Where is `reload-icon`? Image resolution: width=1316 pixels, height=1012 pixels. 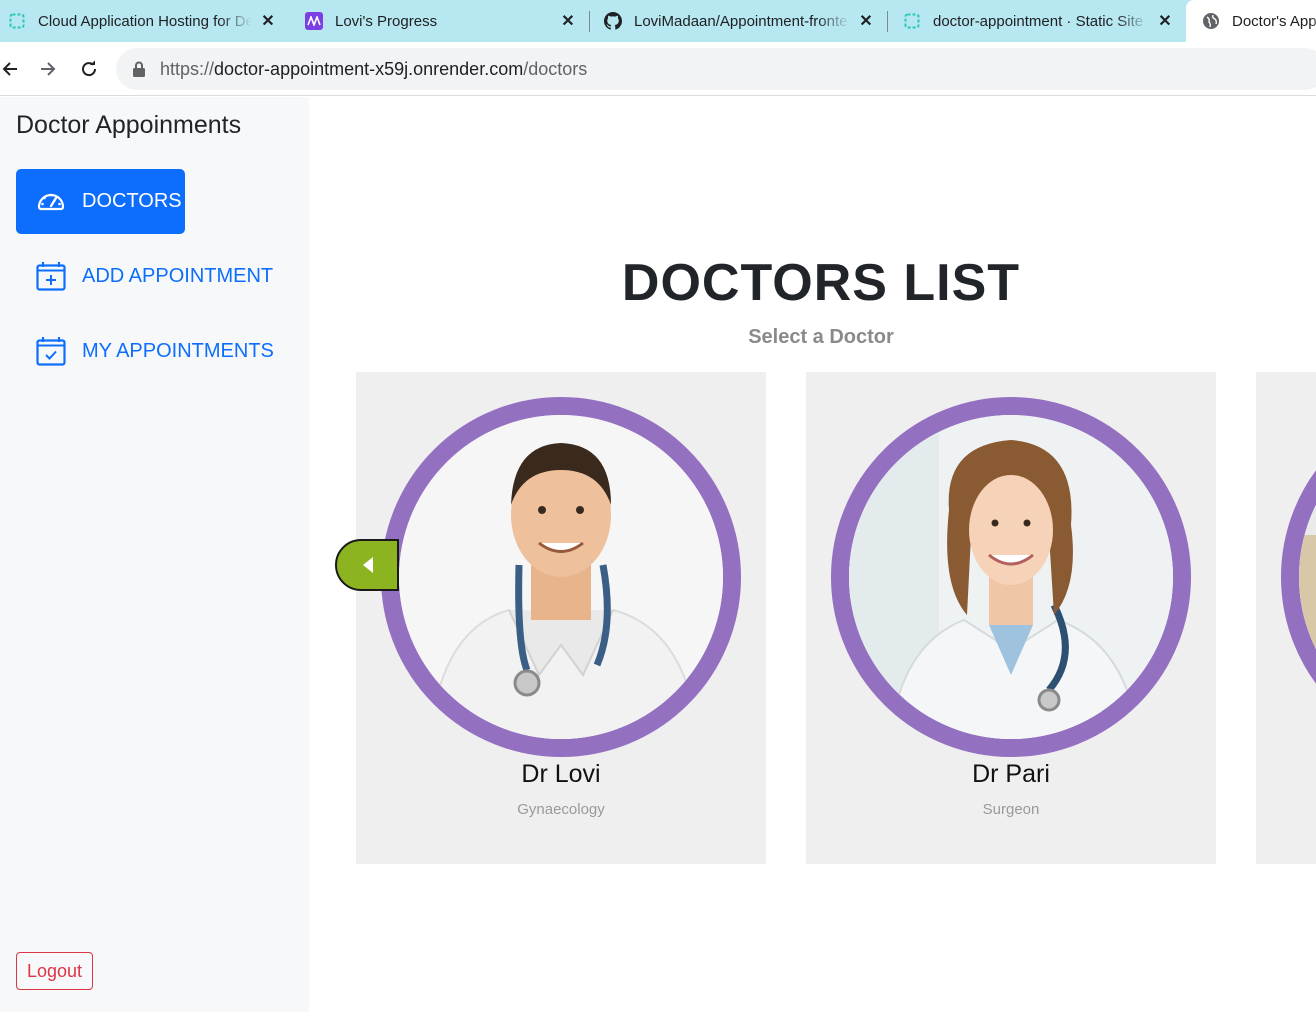
reload-icon is located at coordinates (89, 68).